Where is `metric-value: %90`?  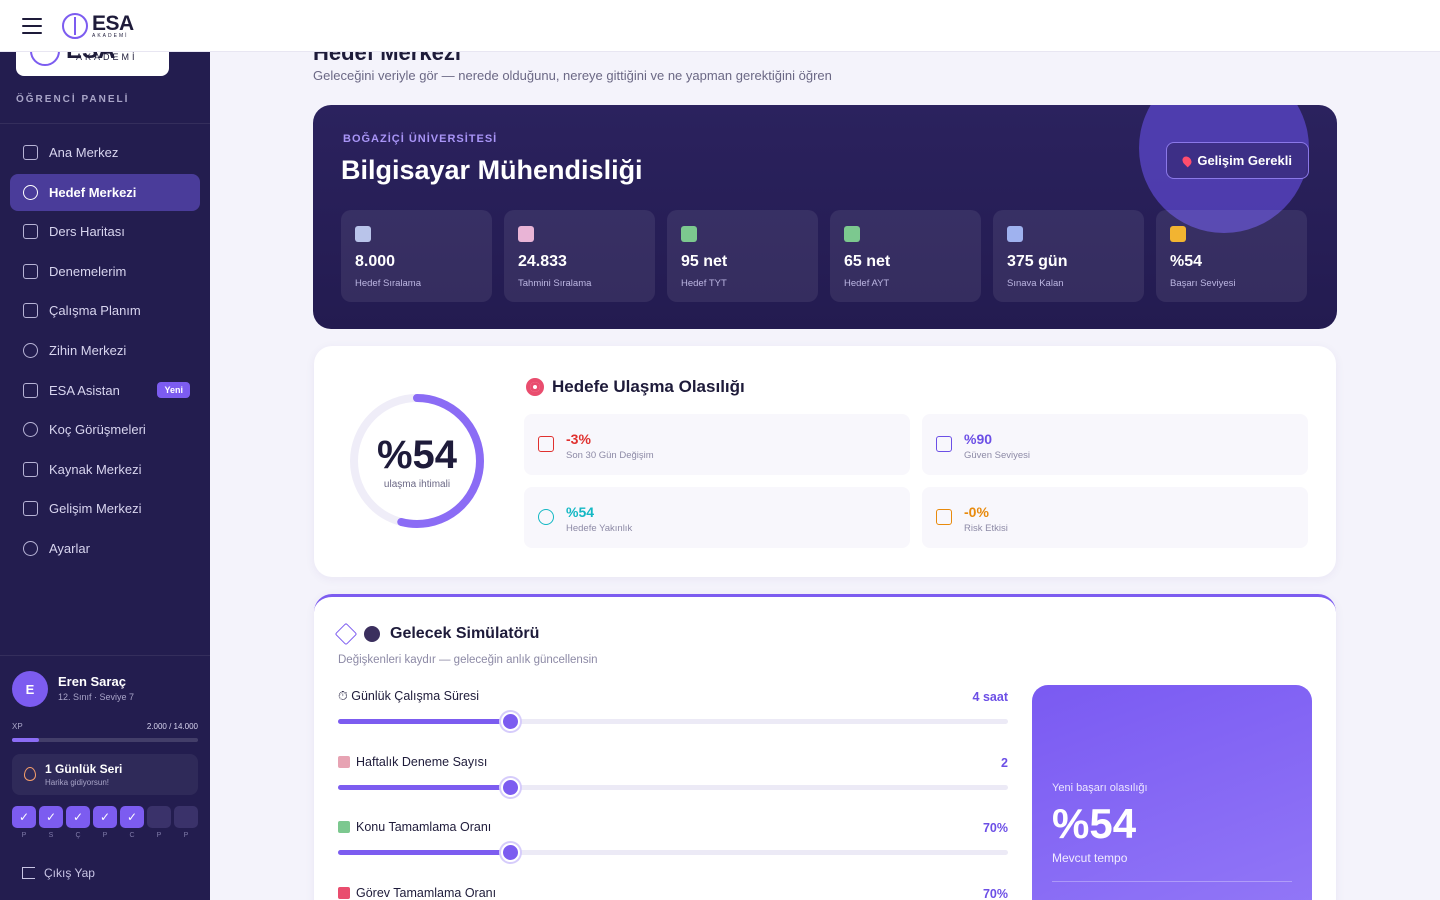
metric-value: %90 is located at coordinates (978, 439).